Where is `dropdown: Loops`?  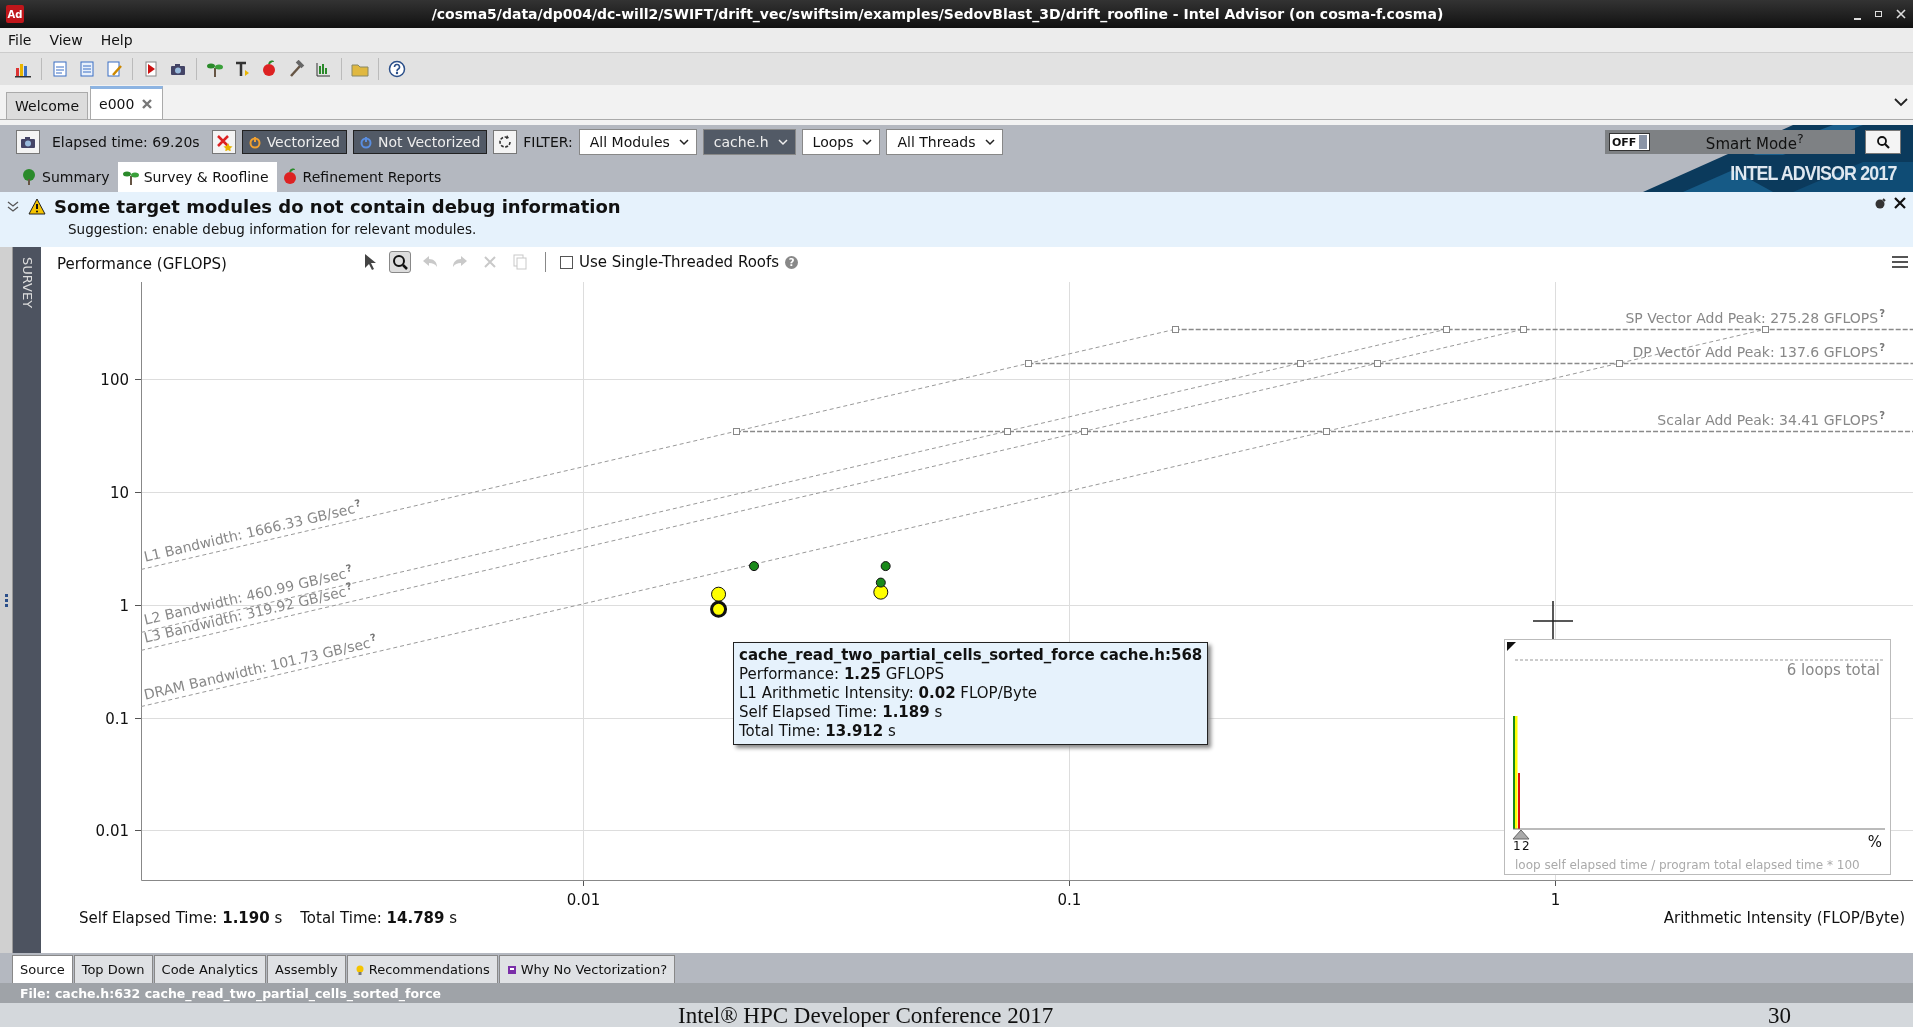
dropdown: Loops is located at coordinates (841, 142).